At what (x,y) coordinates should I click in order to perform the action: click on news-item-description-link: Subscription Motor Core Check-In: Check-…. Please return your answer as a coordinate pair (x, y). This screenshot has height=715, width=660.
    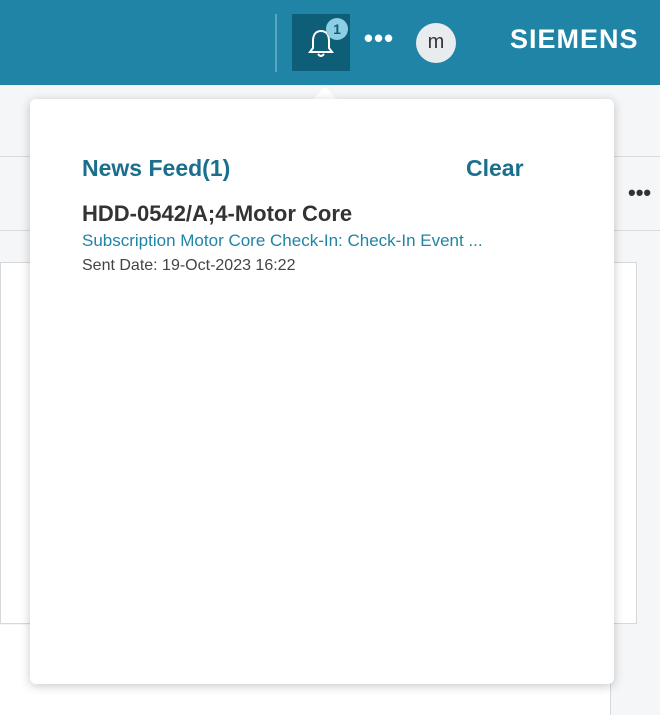
    Looking at the image, I should click on (337, 241).